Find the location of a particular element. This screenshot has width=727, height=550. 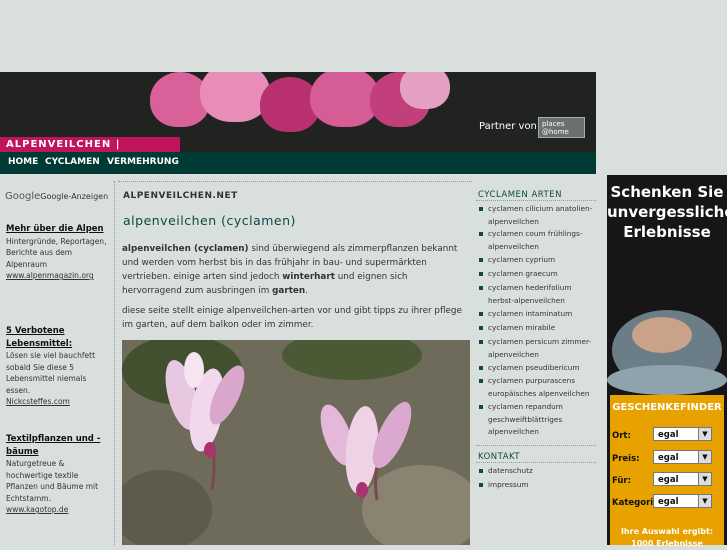

page-title: alpenveilchen (cyclamen) is located at coordinates (209, 220).